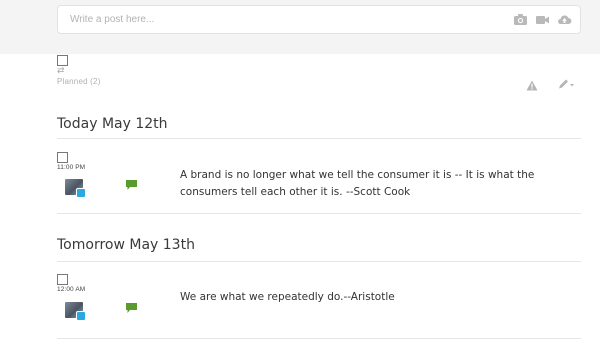  I want to click on post-time: 11:00 PM, so click(71, 167).